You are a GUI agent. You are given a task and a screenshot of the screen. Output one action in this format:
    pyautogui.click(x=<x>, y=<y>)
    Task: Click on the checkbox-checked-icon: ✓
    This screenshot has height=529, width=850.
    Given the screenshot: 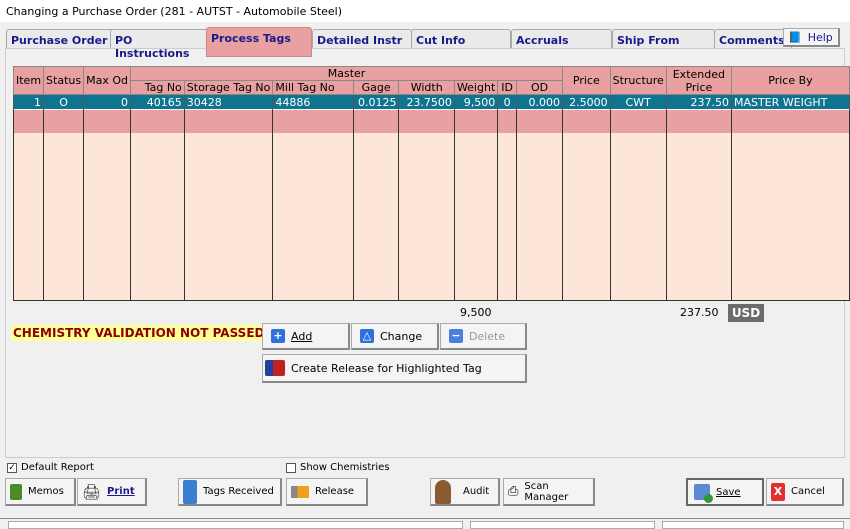 What is the action you would take?
    pyautogui.click(x=12, y=467)
    